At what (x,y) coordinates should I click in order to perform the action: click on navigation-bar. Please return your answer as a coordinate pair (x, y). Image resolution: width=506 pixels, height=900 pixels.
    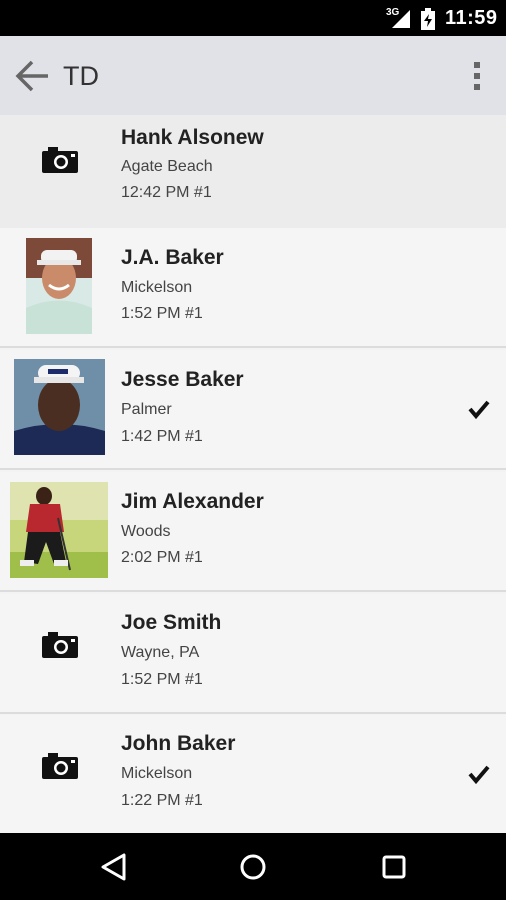
    Looking at the image, I should click on (253, 866).